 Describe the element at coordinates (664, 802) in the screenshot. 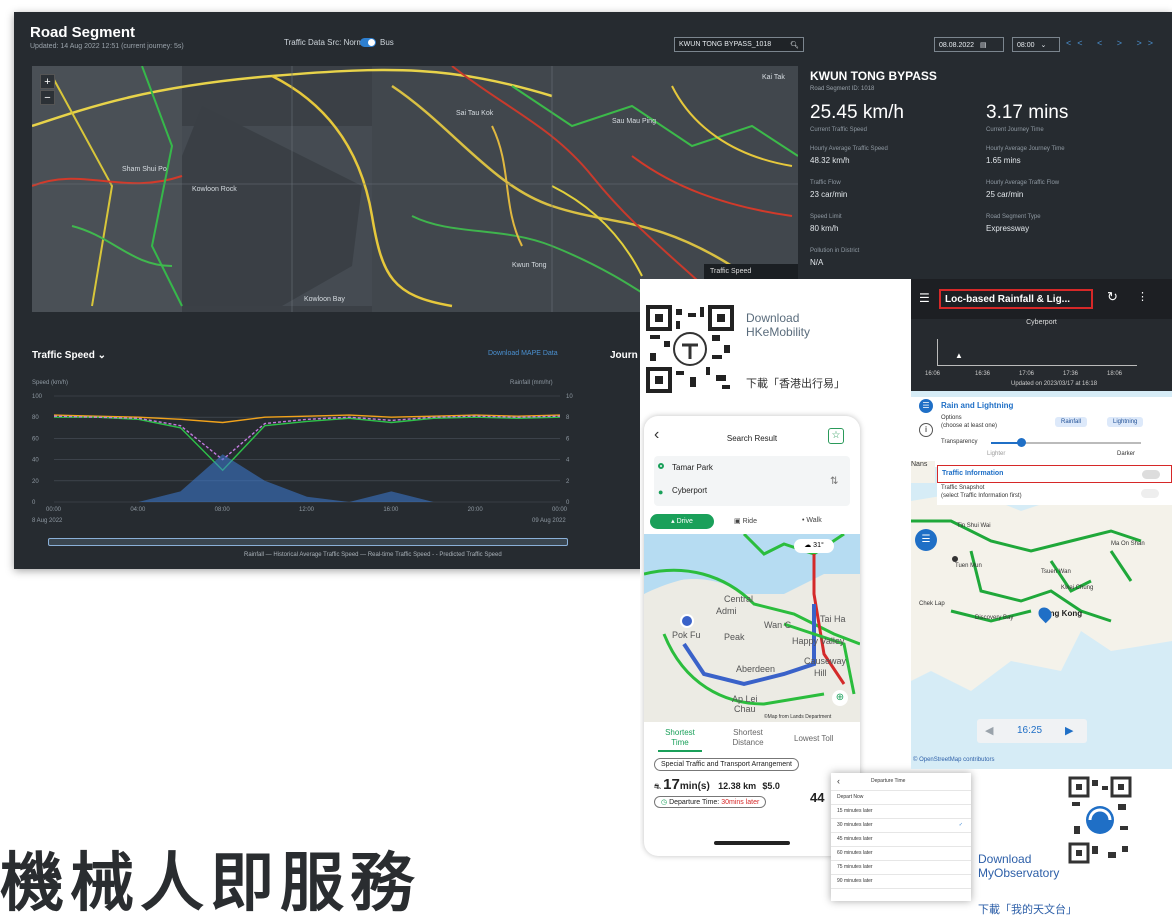

I see `clock-icon: ◷` at that location.